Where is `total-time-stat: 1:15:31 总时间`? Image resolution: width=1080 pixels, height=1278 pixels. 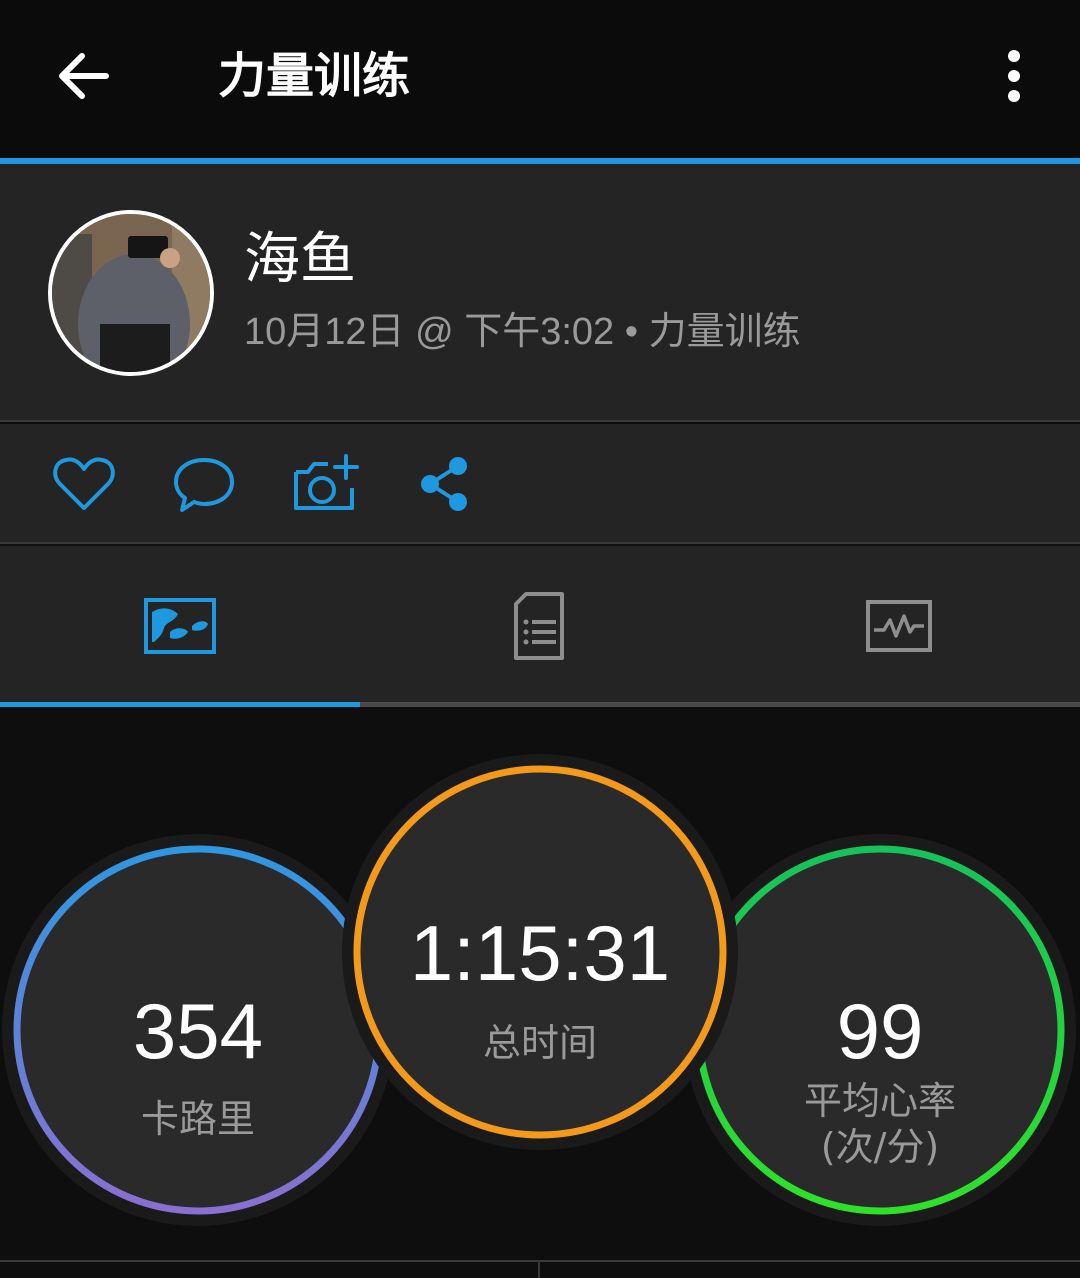
total-time-stat: 1:15:31 总时间 is located at coordinates (540, 952).